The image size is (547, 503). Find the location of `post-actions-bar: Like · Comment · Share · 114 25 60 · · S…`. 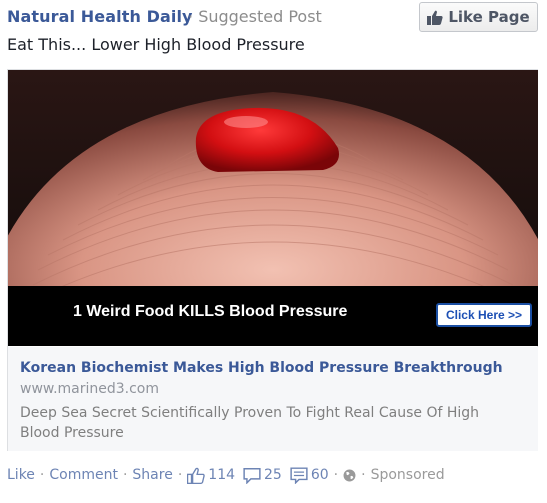

post-actions-bar: Like · Comment · Share · 114 25 60 · · S… is located at coordinates (226, 475).